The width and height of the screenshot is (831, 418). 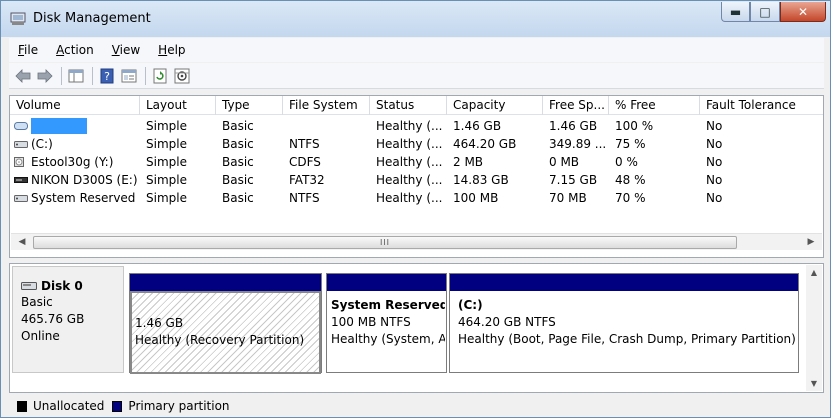 What do you see at coordinates (37, 302) in the screenshot?
I see `disk-type: Basic` at bounding box center [37, 302].